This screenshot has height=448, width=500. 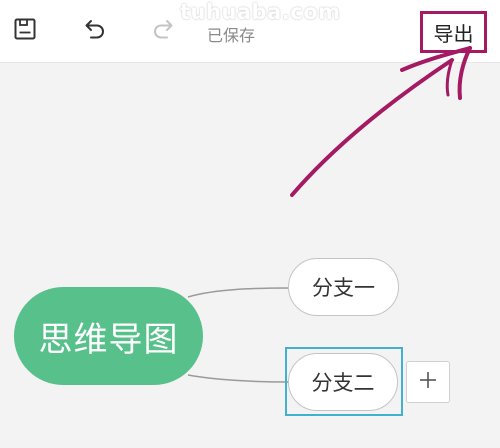 I want to click on plus-icon, so click(x=428, y=382).